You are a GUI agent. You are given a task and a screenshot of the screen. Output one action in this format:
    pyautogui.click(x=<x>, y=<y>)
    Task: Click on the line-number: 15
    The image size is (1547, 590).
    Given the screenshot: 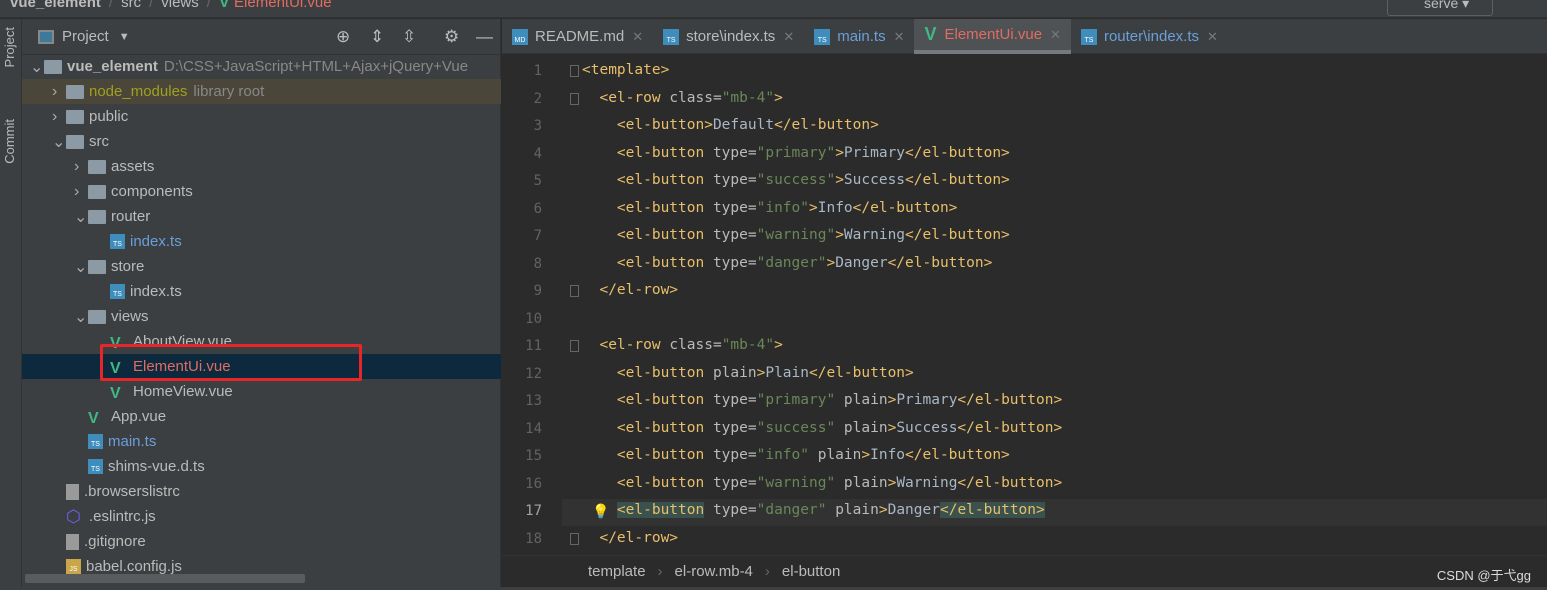 What is the action you would take?
    pyautogui.click(x=533, y=456)
    